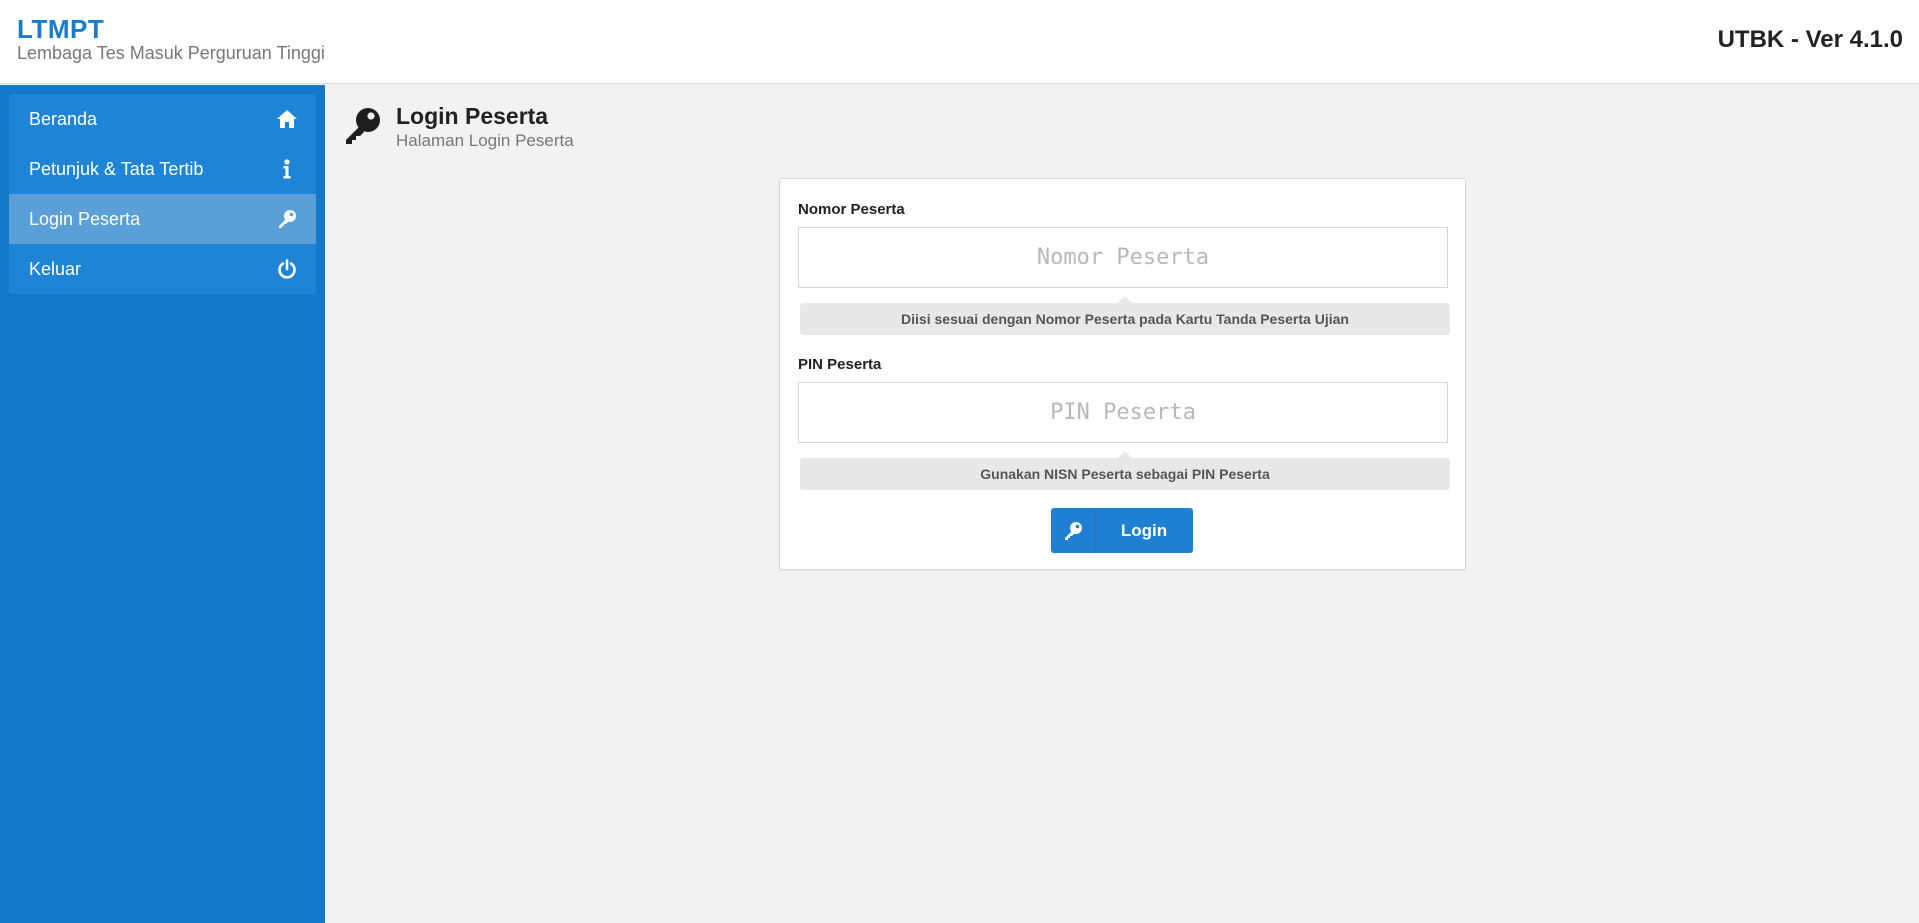 This screenshot has height=923, width=1919. What do you see at coordinates (63, 118) in the screenshot?
I see `sidebar-item-label: Beranda` at bounding box center [63, 118].